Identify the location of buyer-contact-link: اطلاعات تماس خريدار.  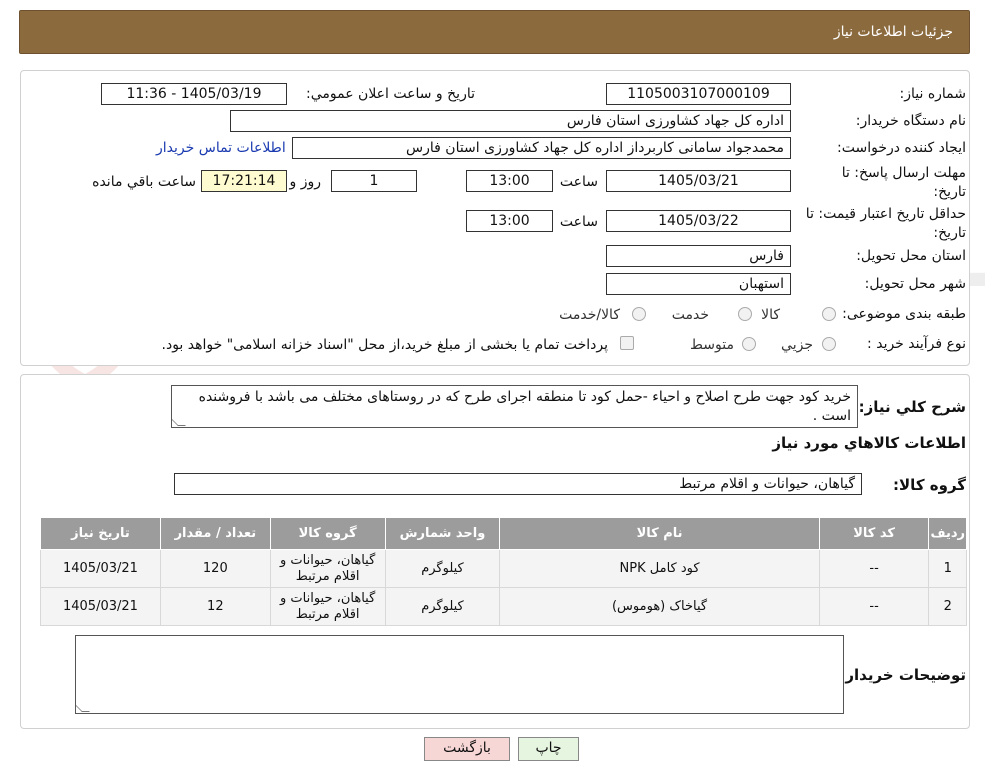
(221, 148).